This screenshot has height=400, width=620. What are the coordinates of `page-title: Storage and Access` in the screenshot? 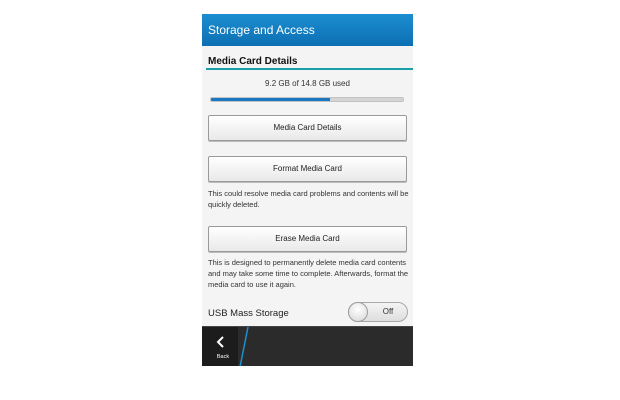 It's located at (261, 30).